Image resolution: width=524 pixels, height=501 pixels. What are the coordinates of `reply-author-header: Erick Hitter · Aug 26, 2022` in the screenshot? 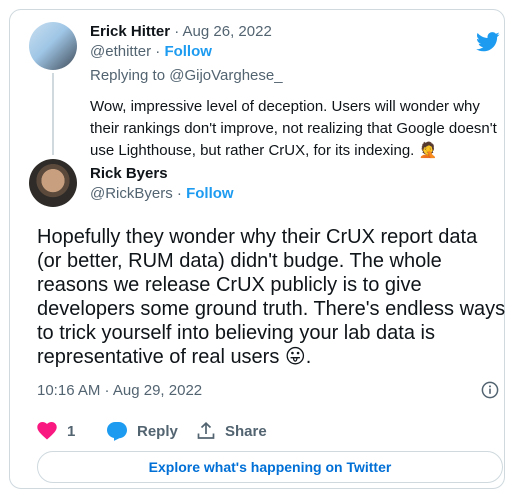 It's located at (181, 31).